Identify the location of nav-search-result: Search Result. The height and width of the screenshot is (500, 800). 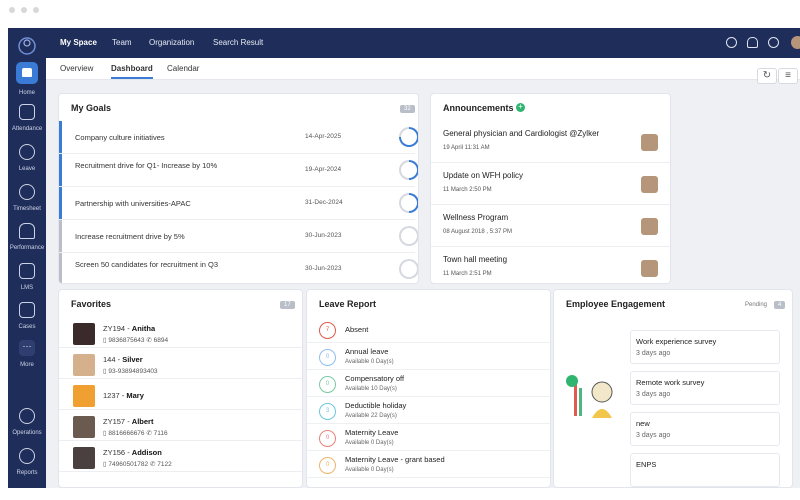
(238, 42).